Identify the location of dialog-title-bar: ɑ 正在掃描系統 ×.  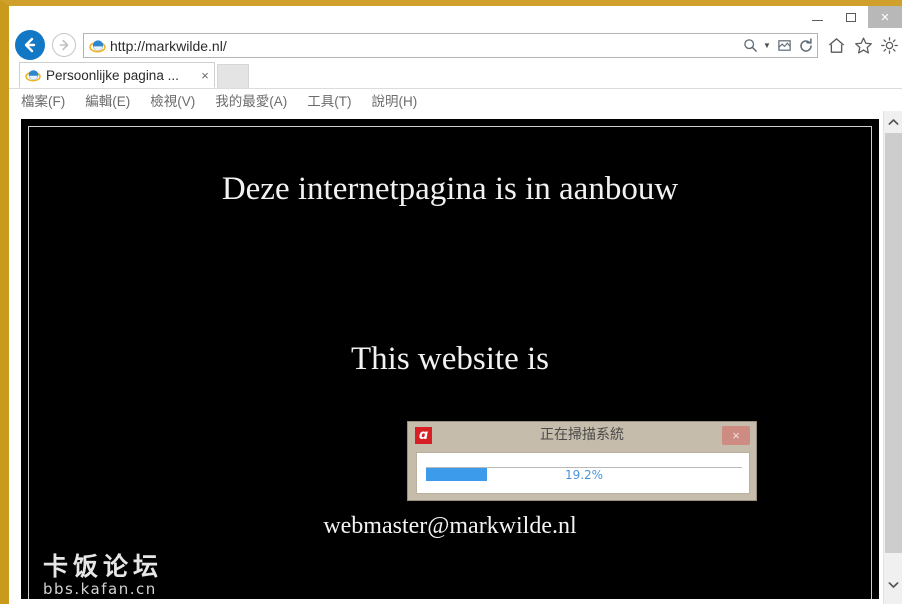
(582, 435).